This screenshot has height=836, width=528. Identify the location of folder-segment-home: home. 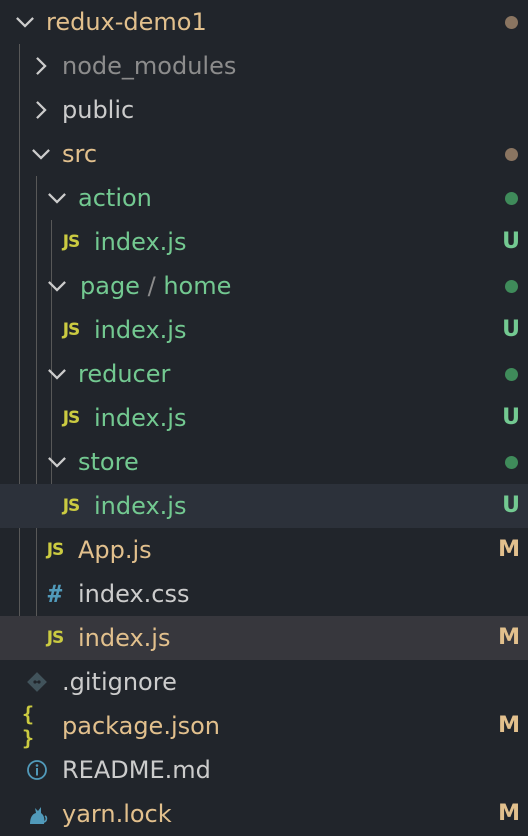
(197, 286).